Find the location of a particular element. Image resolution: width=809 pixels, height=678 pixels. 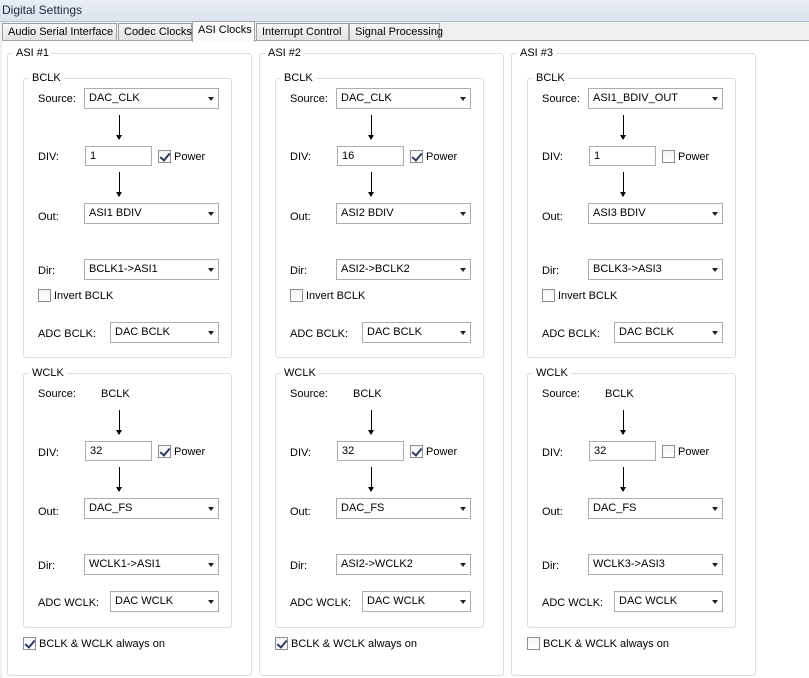

asi1-bclk-out-select: ASI1 BDIV is located at coordinates (151, 213).